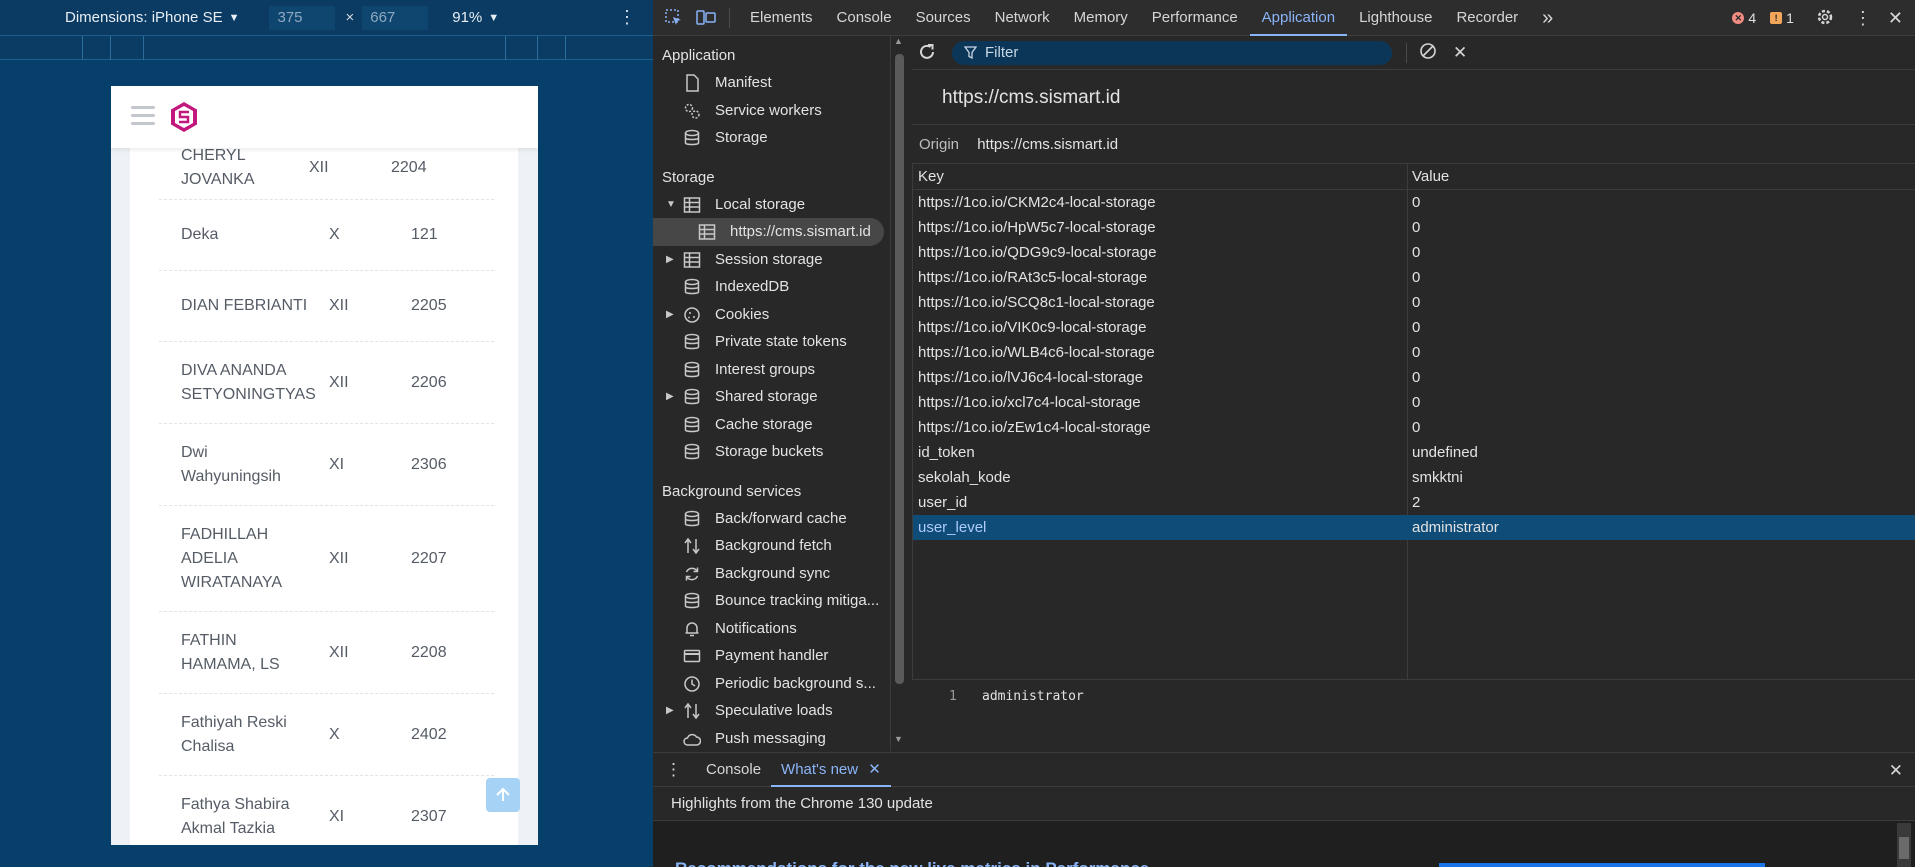 The width and height of the screenshot is (1915, 867). What do you see at coordinates (1195, 18) in the screenshot?
I see `tab-performance: Performance` at bounding box center [1195, 18].